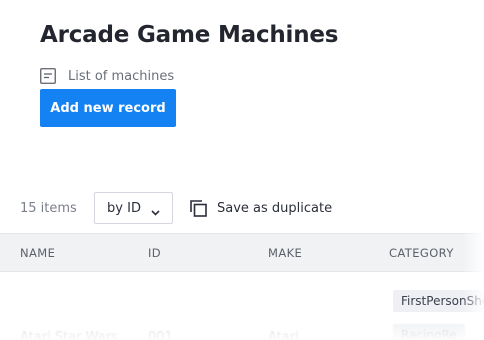 This screenshot has height=340, width=484. What do you see at coordinates (176, 208) in the screenshot?
I see `toolbar: 15 items by ID Save as duplicate` at bounding box center [176, 208].